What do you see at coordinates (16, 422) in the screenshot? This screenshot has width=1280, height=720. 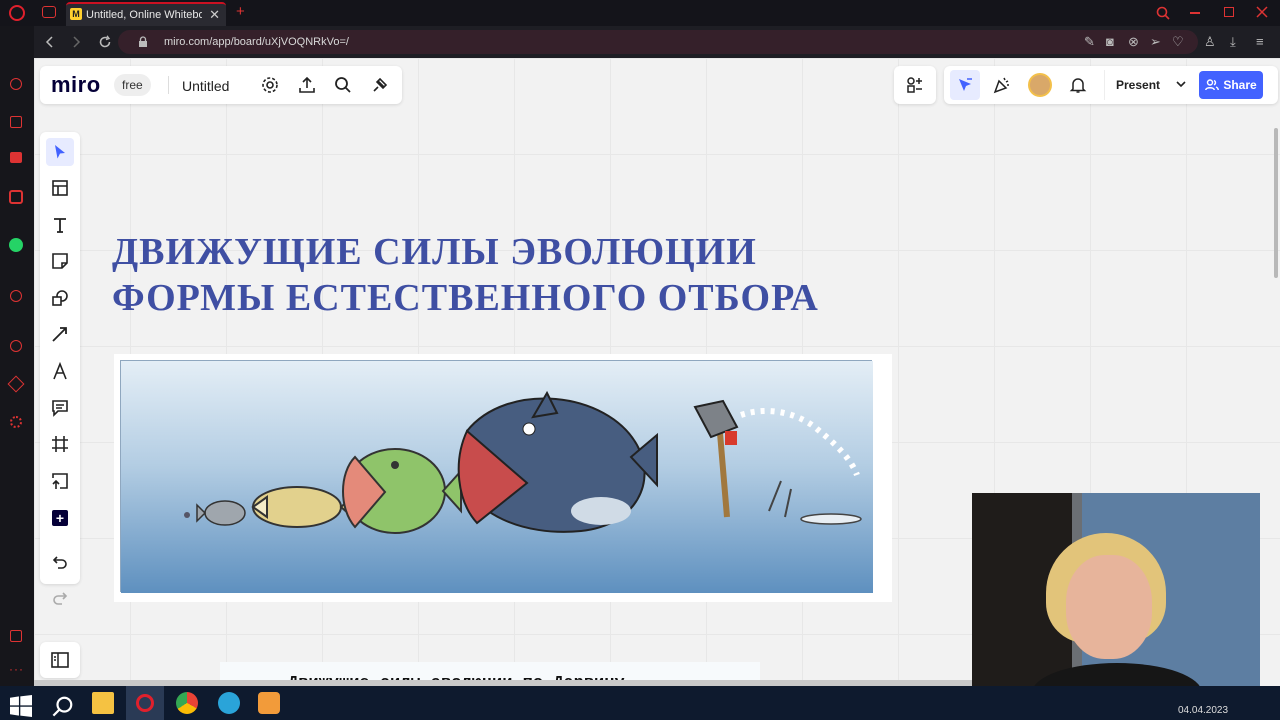 I see `settings-icon` at bounding box center [16, 422].